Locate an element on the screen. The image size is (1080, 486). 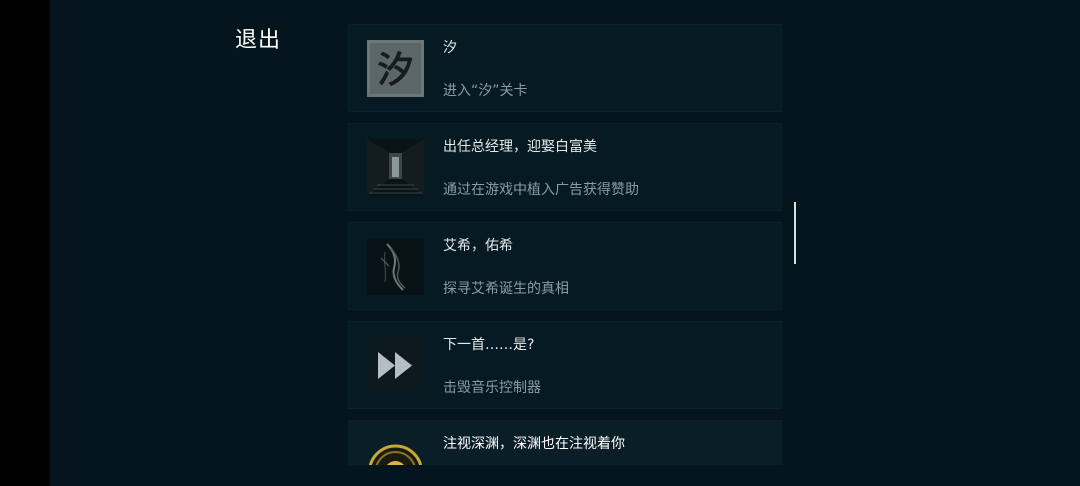
scrollbar is located at coordinates (795, 233).